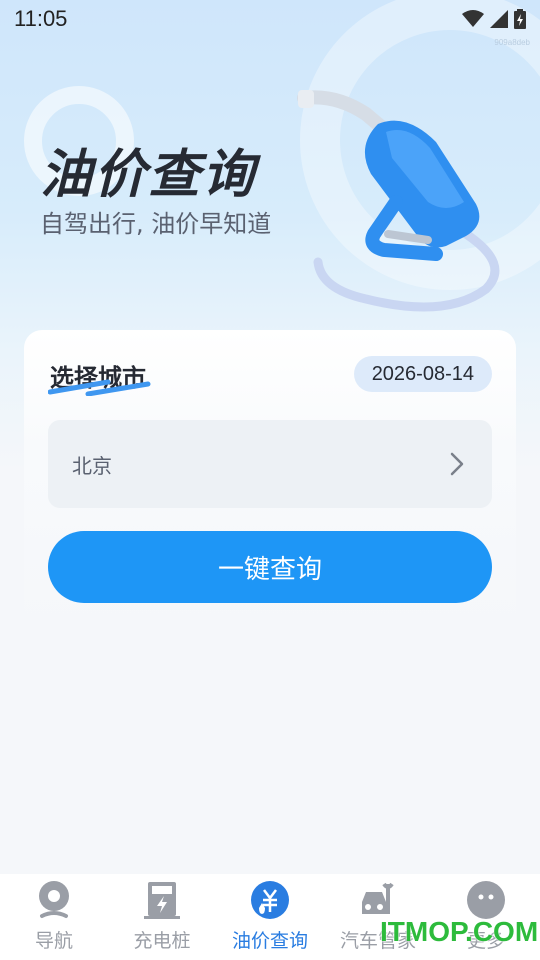  I want to click on battery-charging-icon, so click(520, 19).